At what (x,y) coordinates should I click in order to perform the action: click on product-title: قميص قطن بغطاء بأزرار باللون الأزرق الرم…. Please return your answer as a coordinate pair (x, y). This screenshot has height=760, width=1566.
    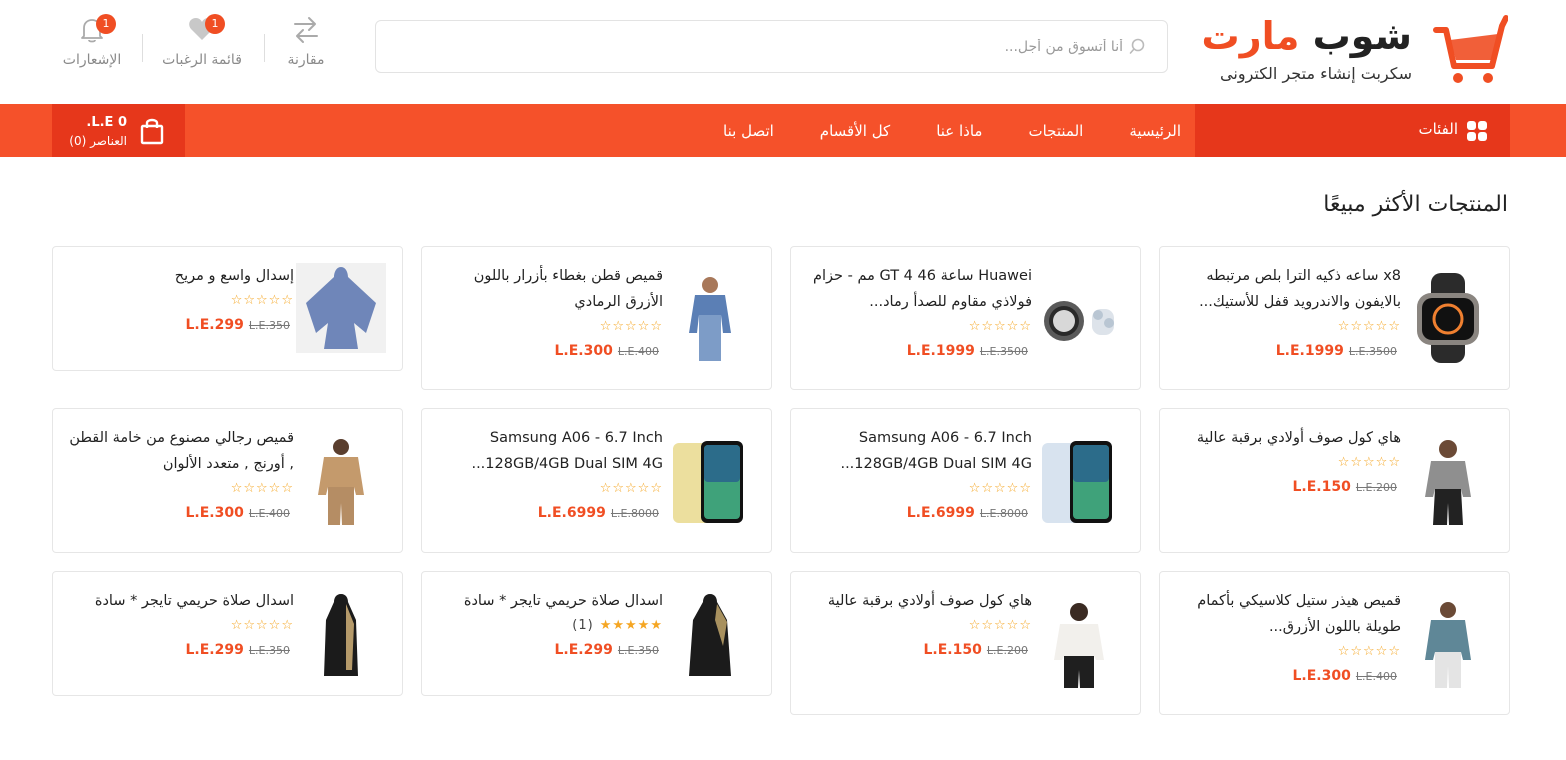
    Looking at the image, I should click on (548, 289).